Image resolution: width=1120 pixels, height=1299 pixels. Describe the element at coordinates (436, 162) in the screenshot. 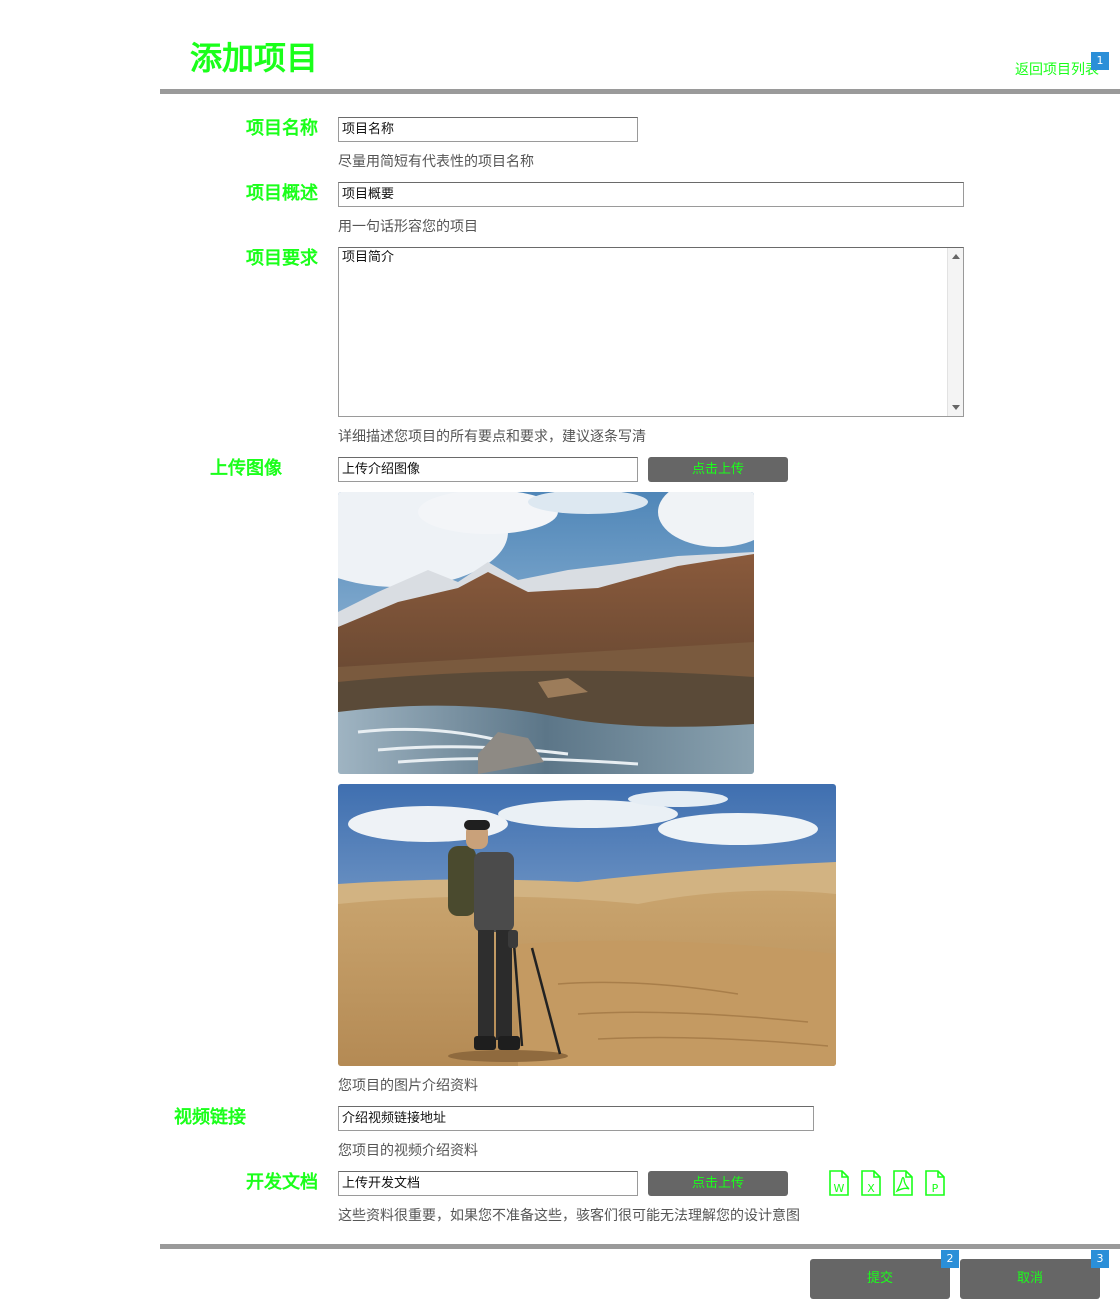

I see `project-name-help: 尽量用简短有代表性的项目名称` at that location.